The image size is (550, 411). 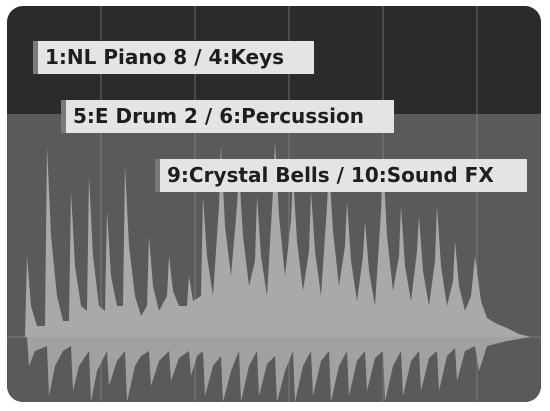 I want to click on scene-label-piano-keys: 1:NL Piano 8 / 4:Keys, so click(x=173, y=57).